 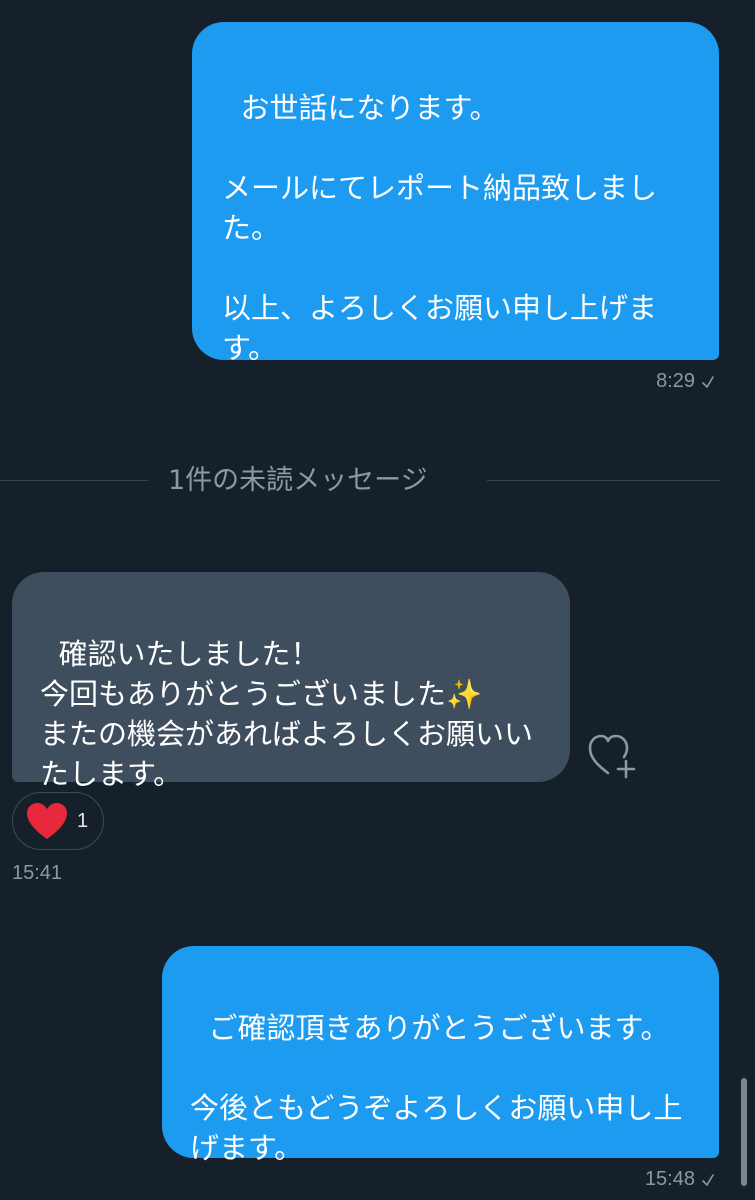 What do you see at coordinates (74, 480) in the screenshot?
I see `divider-line-left` at bounding box center [74, 480].